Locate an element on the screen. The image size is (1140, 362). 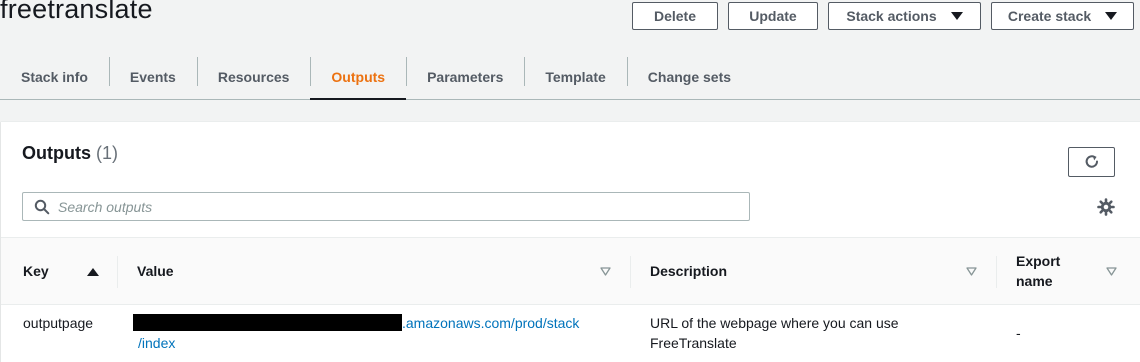
stack-actions-button: Stack actions is located at coordinates (904, 16).